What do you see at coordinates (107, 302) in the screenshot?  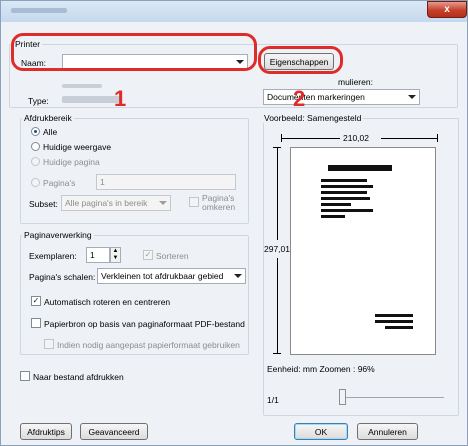 I see `auto-rotate-label: Automatisch roteren en centreren` at bounding box center [107, 302].